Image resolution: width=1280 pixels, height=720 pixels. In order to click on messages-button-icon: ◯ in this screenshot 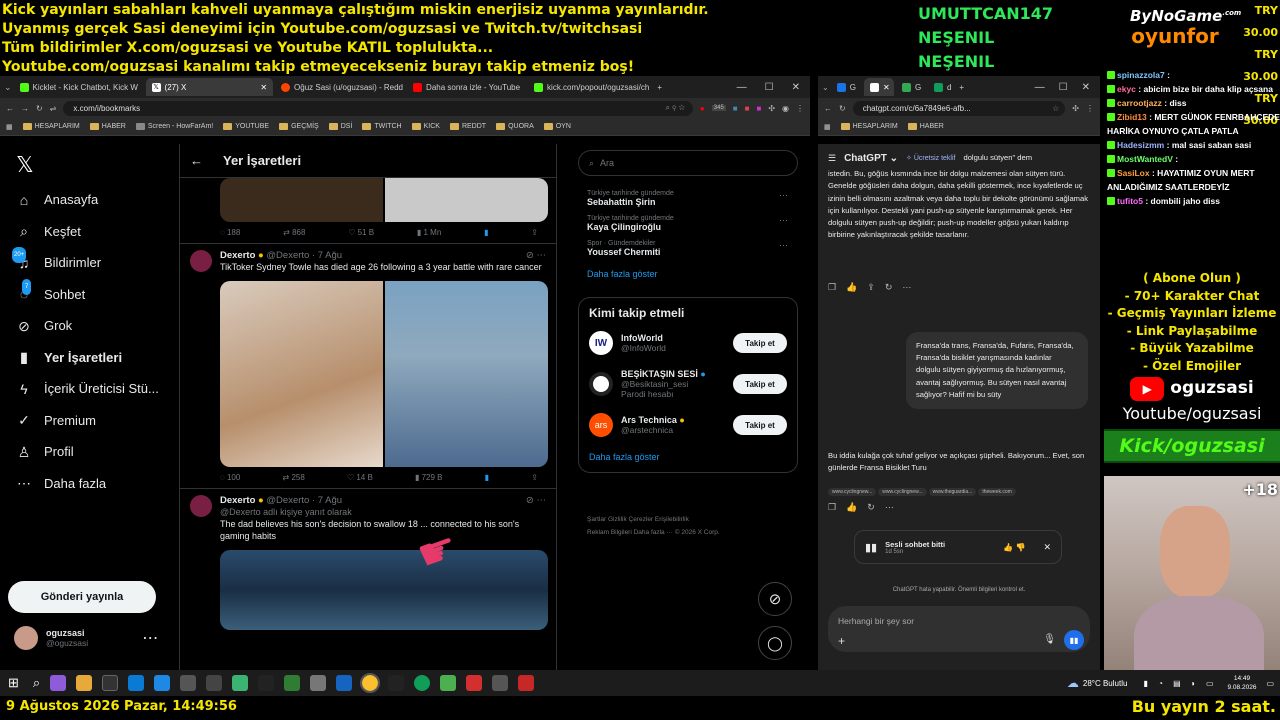, I will do `click(775, 643)`.